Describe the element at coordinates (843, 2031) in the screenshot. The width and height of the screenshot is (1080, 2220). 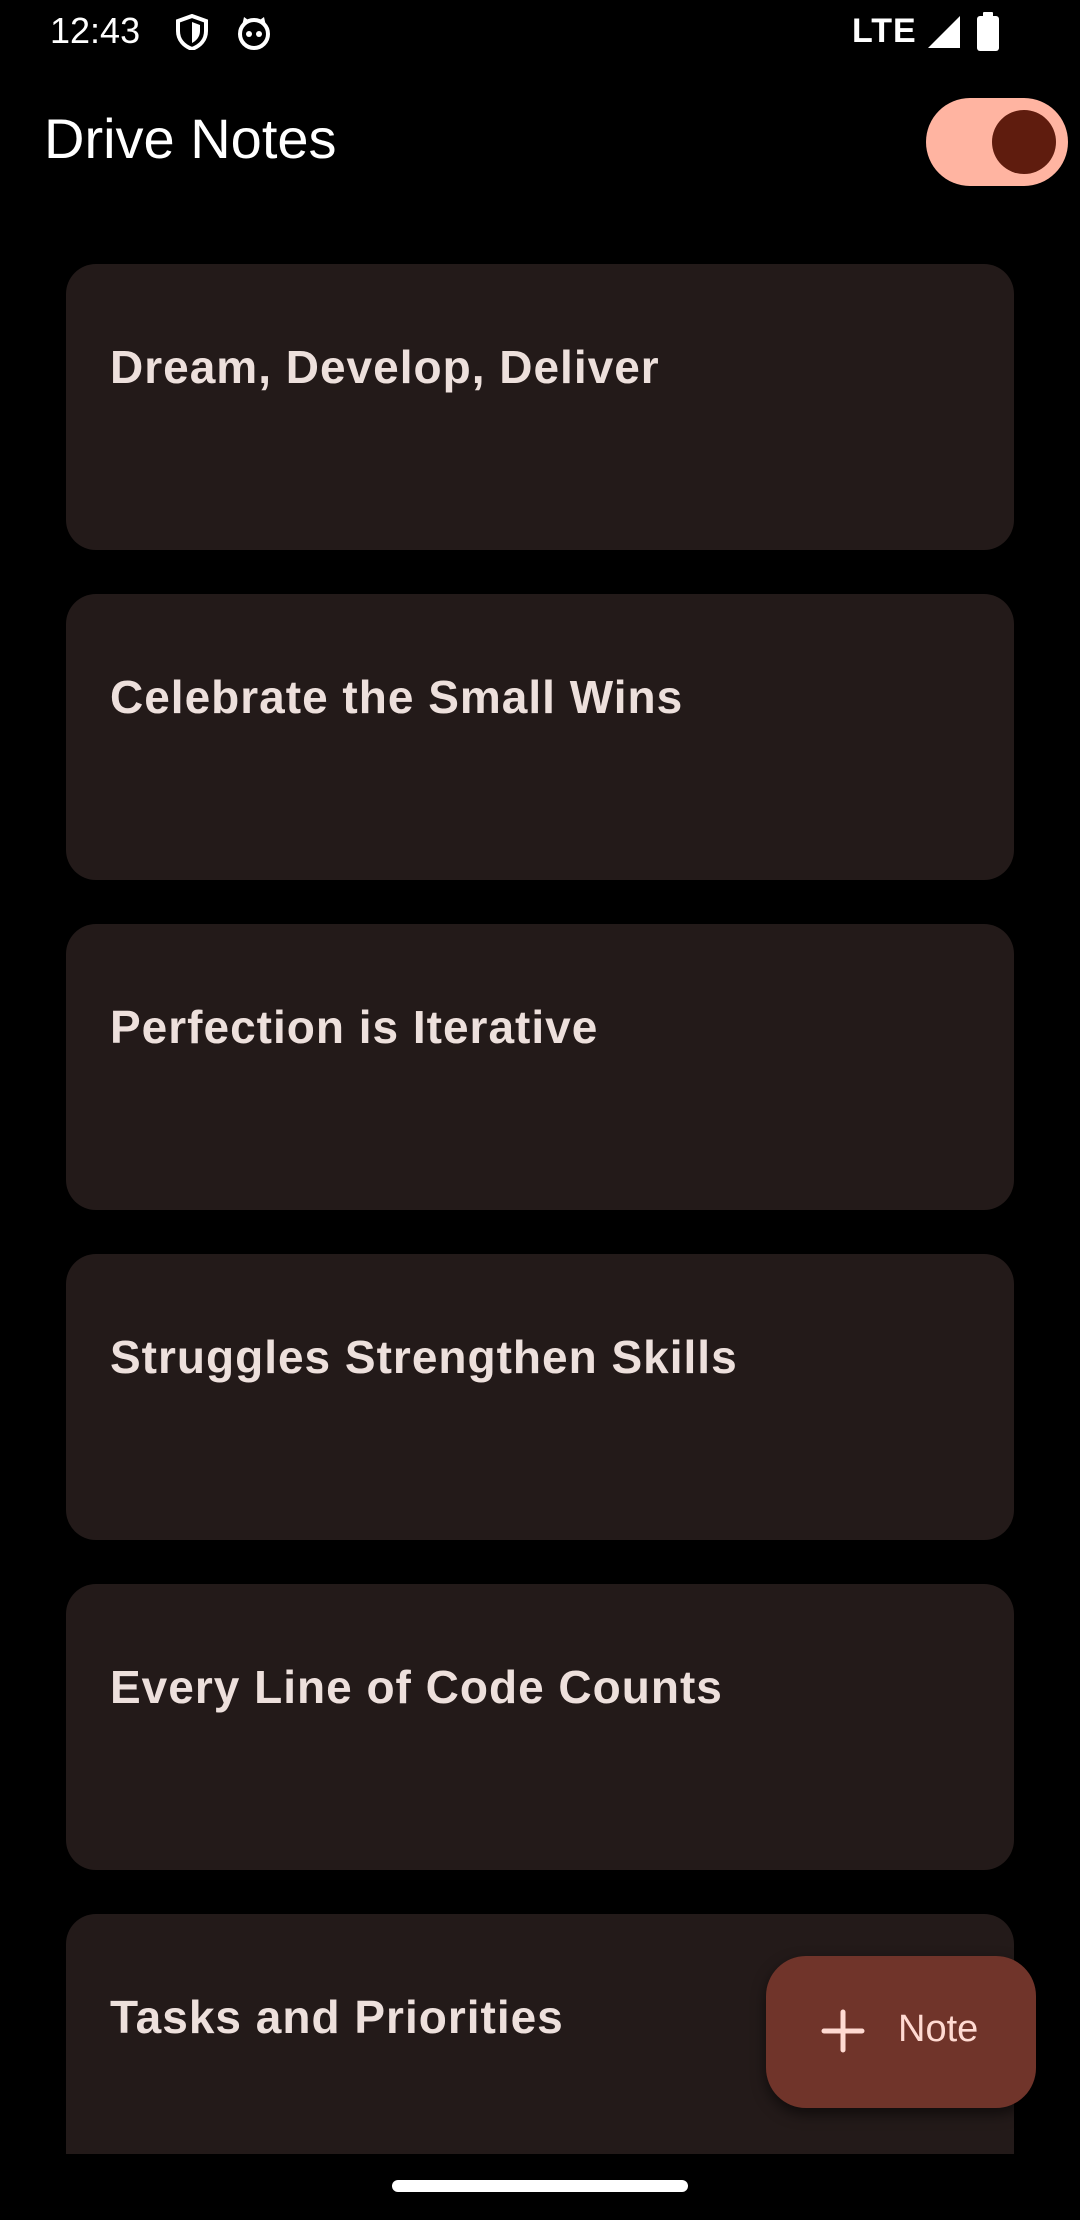
I see `plus-icon` at that location.